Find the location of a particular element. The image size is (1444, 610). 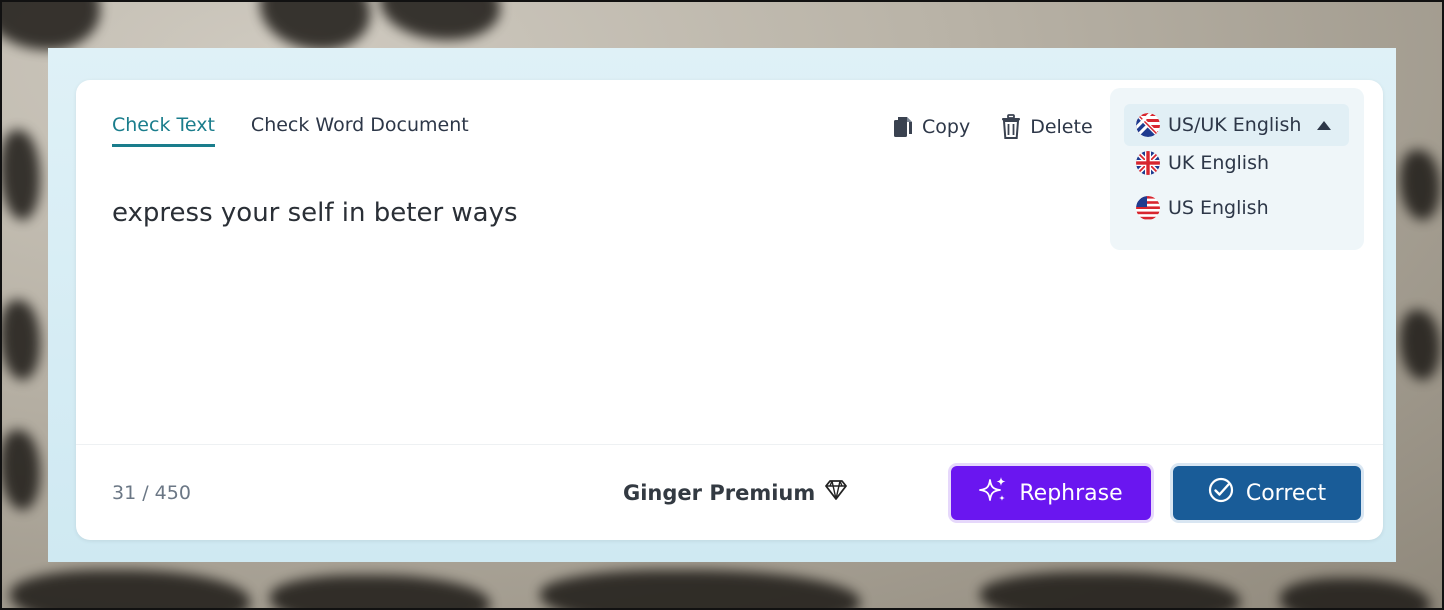

correct-button: Correct is located at coordinates (1267, 493).